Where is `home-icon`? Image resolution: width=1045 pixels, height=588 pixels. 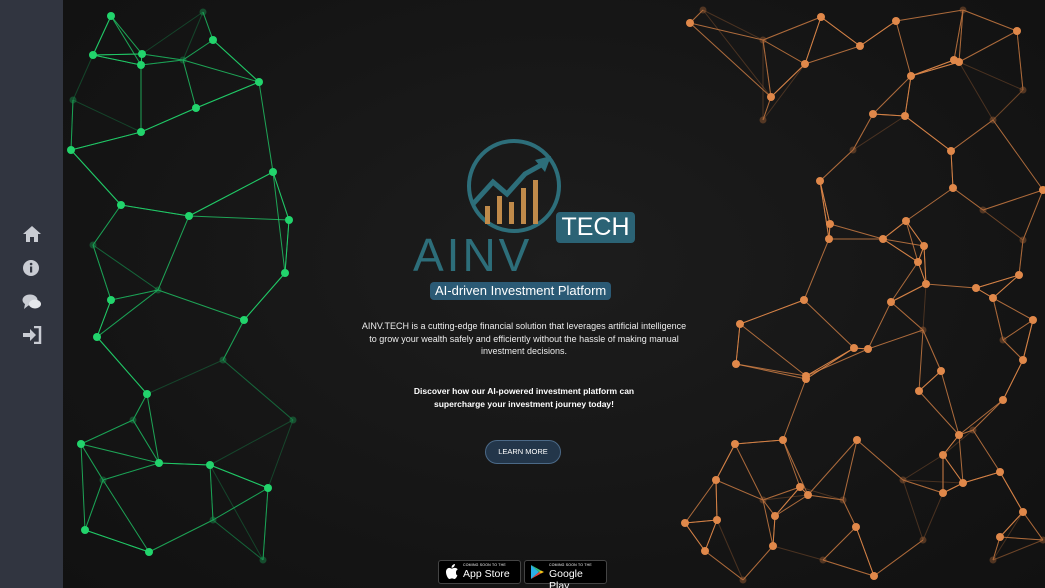
home-icon is located at coordinates (32, 235).